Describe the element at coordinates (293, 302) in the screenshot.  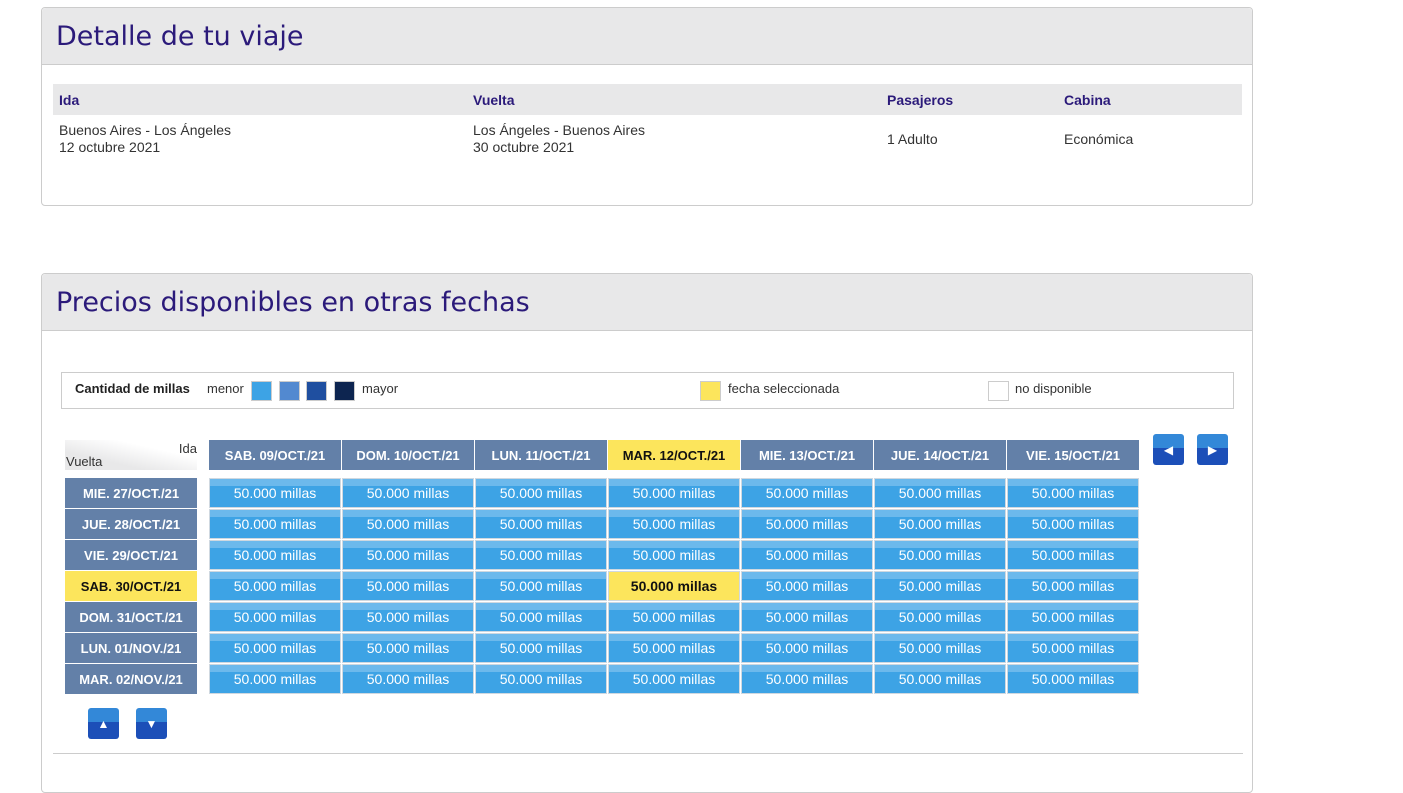
I see `prices-title: Precios disponibles en otras fechas` at that location.